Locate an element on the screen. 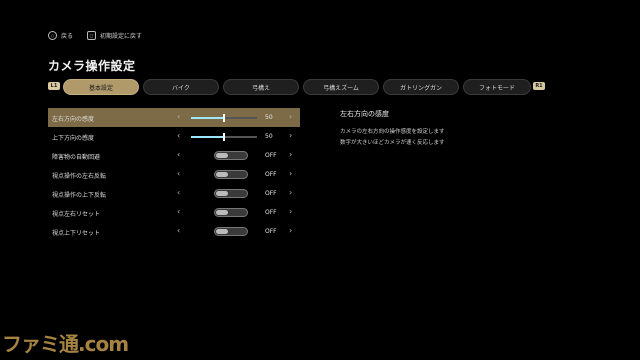 The height and width of the screenshot is (360, 640). setting-label: 左右方向の感度 is located at coordinates (73, 119).